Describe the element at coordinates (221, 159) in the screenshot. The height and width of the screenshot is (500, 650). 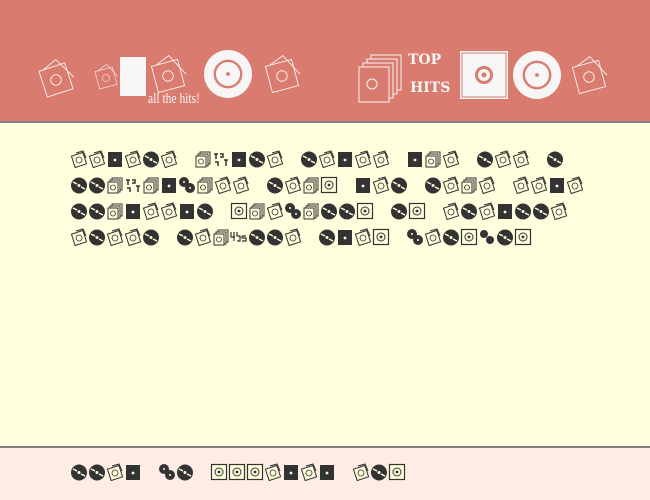
I see `top-hits-icon` at that location.